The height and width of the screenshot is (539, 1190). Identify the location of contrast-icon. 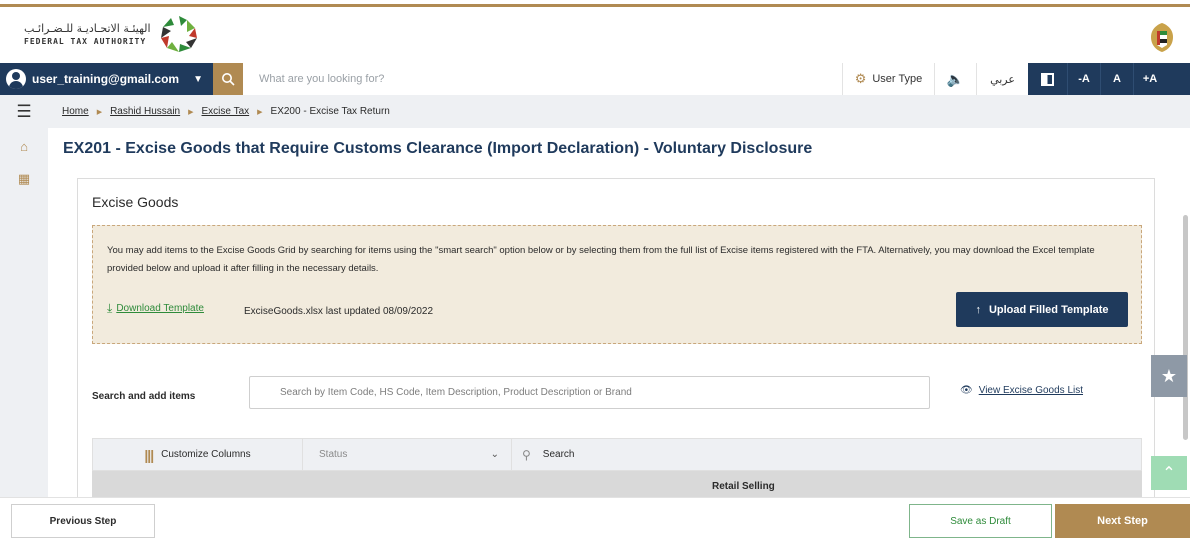
(1047, 79).